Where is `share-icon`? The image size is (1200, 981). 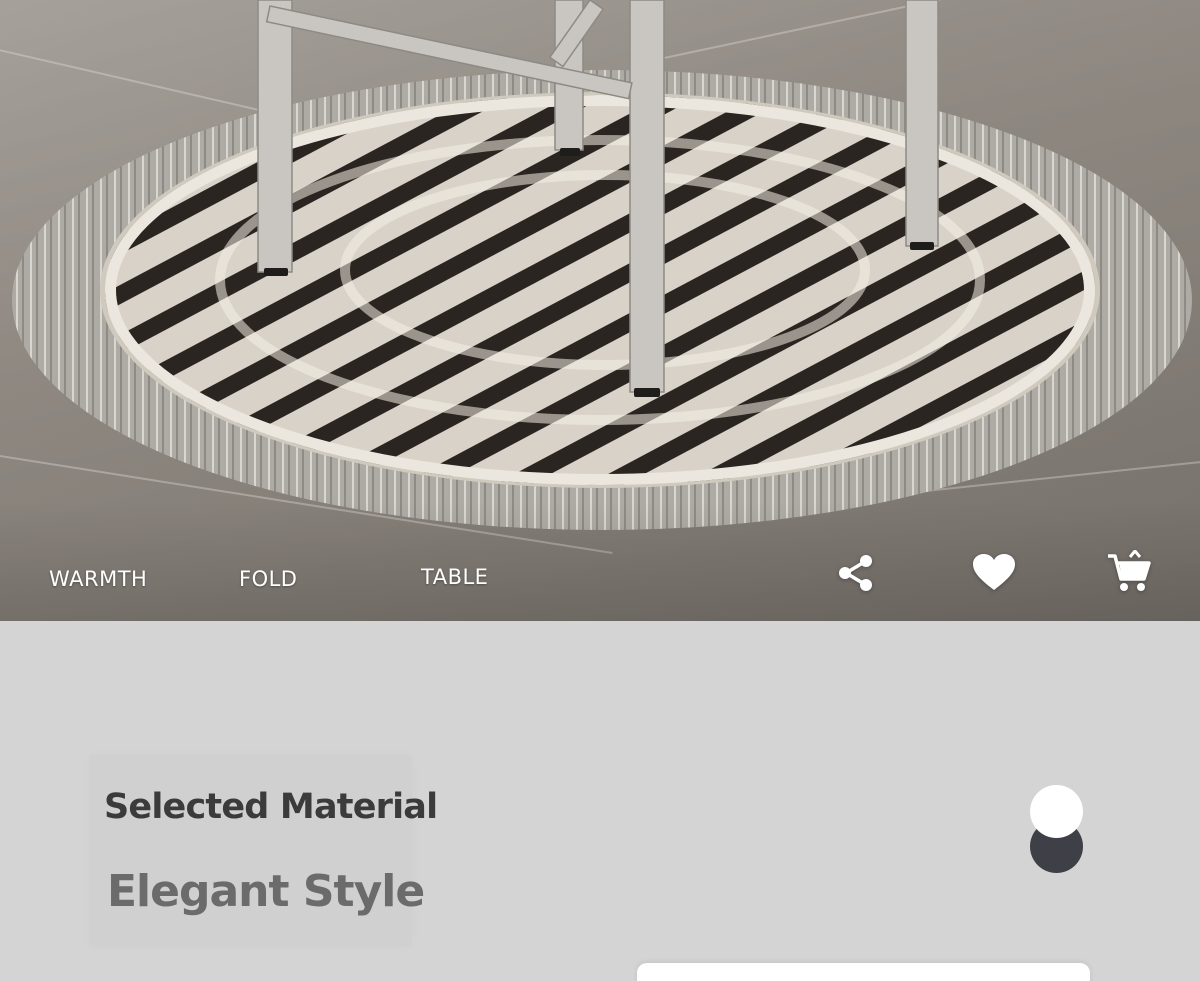 share-icon is located at coordinates (855, 573).